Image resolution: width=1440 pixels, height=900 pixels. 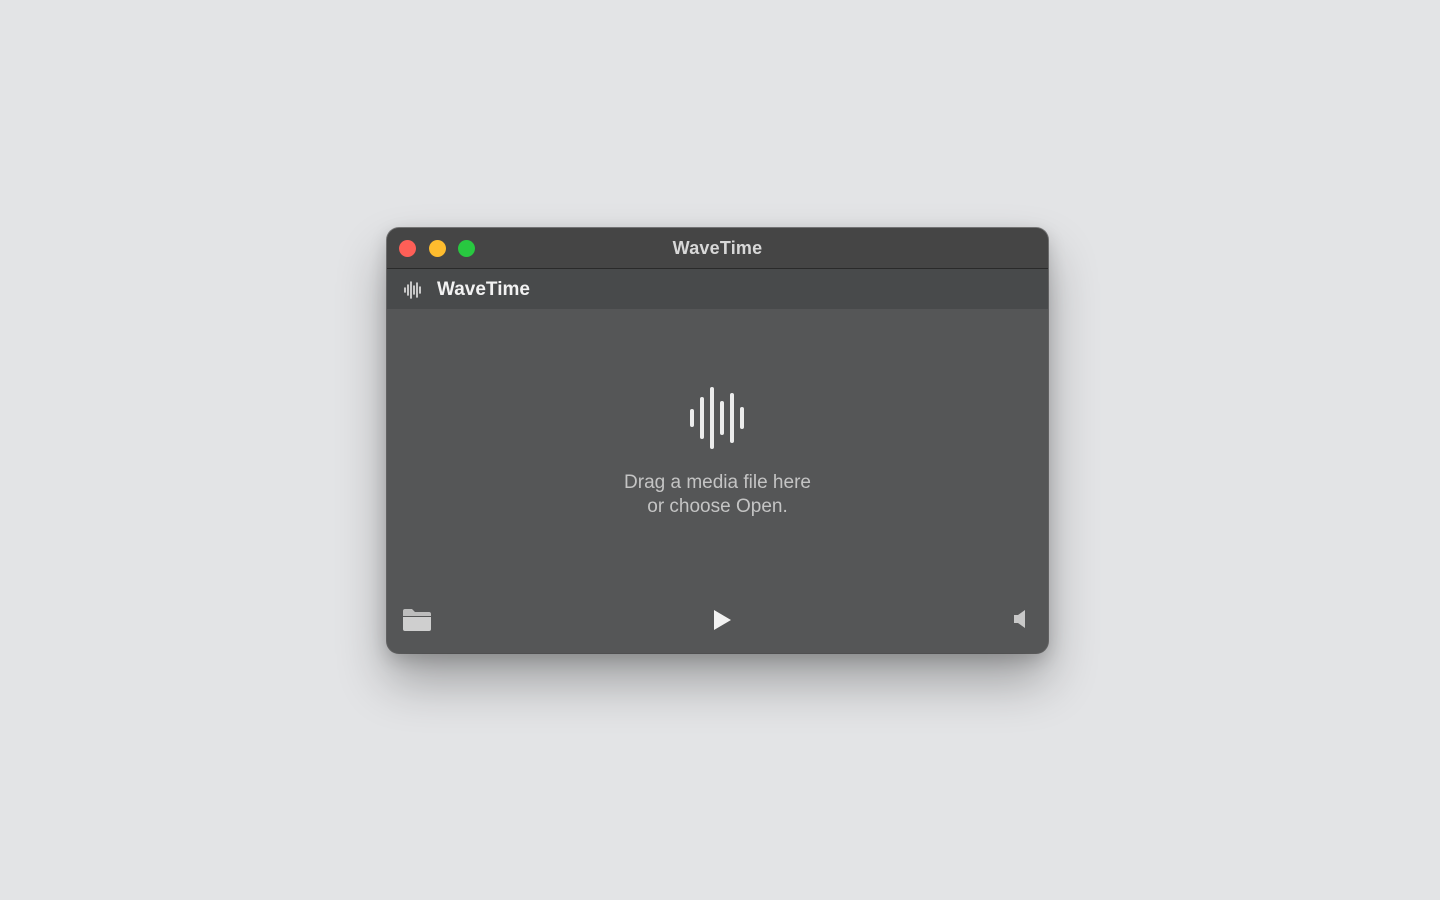 I want to click on empty-state-line-1: Drag a media file here, so click(x=717, y=482).